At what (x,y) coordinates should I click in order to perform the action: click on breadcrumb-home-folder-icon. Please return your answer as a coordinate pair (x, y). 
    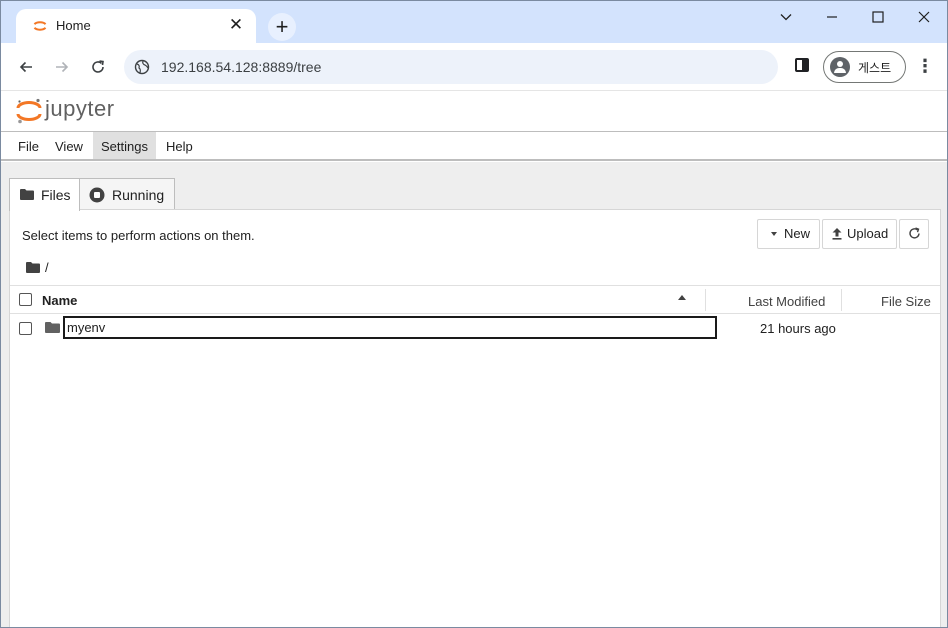
    Looking at the image, I should click on (33, 267).